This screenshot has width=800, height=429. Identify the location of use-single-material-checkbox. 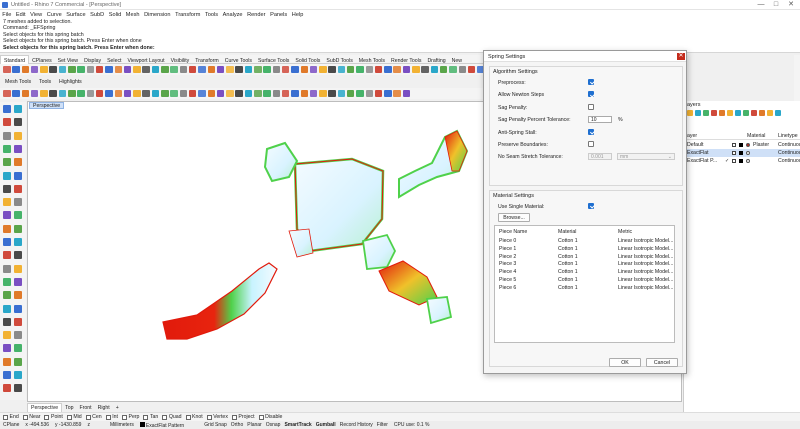
(591, 206).